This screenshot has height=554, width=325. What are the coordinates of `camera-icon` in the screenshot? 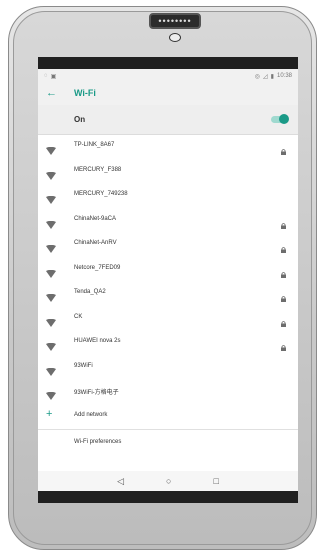 It's located at (175, 37).